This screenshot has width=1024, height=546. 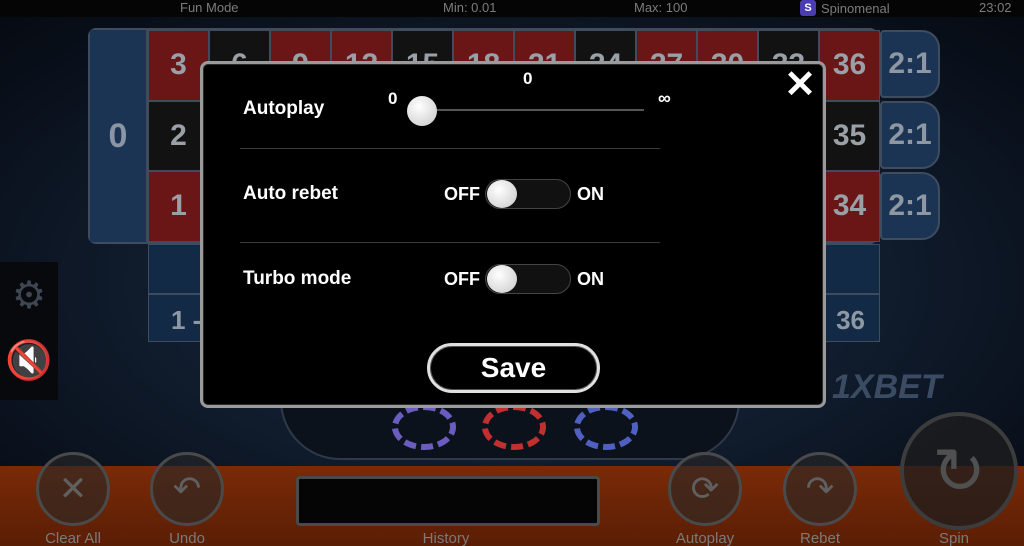 I want to click on refresh-icon: ⟳, so click(x=705, y=489).